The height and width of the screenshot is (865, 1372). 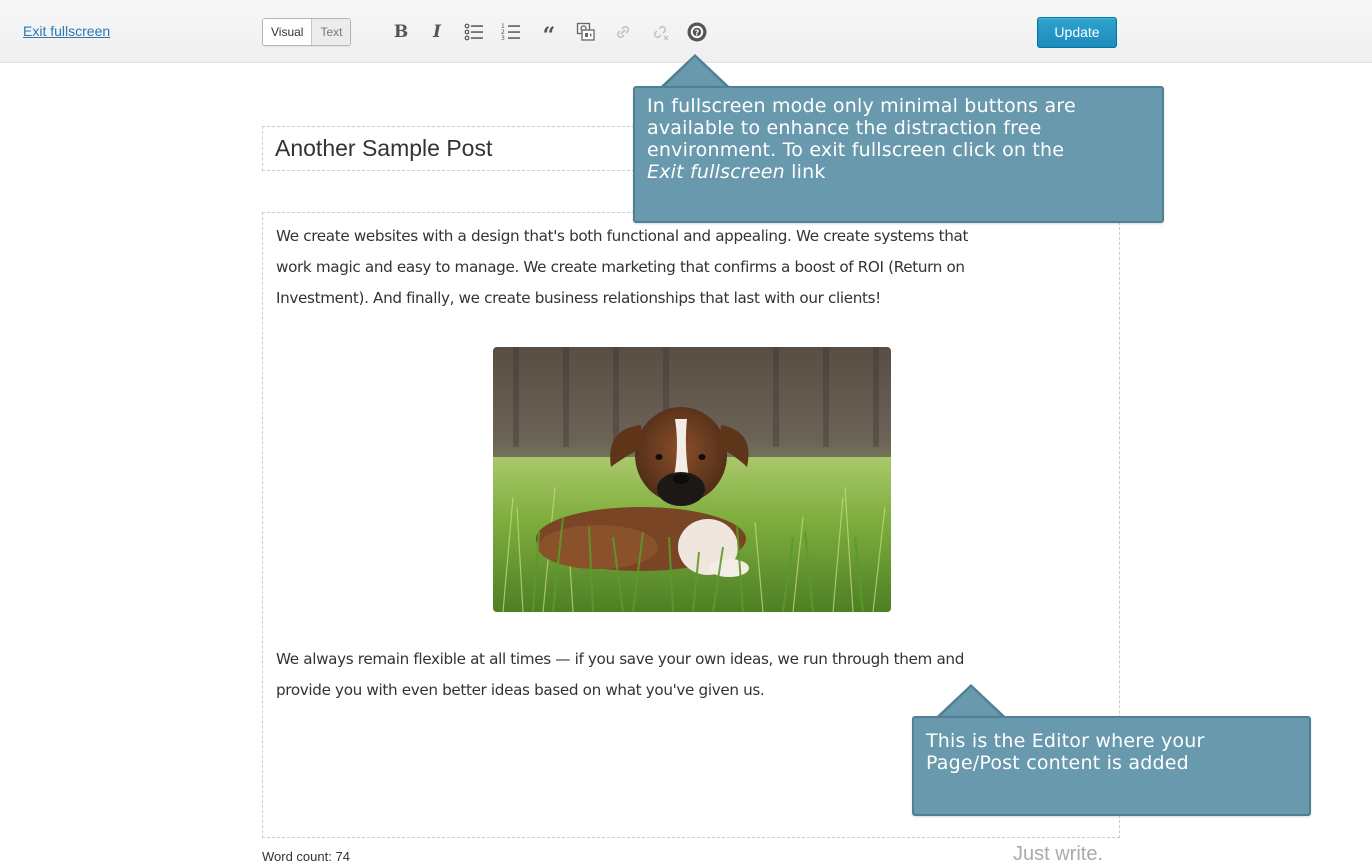 I want to click on editor-tooltip-arrow, so click(x=971, y=700).